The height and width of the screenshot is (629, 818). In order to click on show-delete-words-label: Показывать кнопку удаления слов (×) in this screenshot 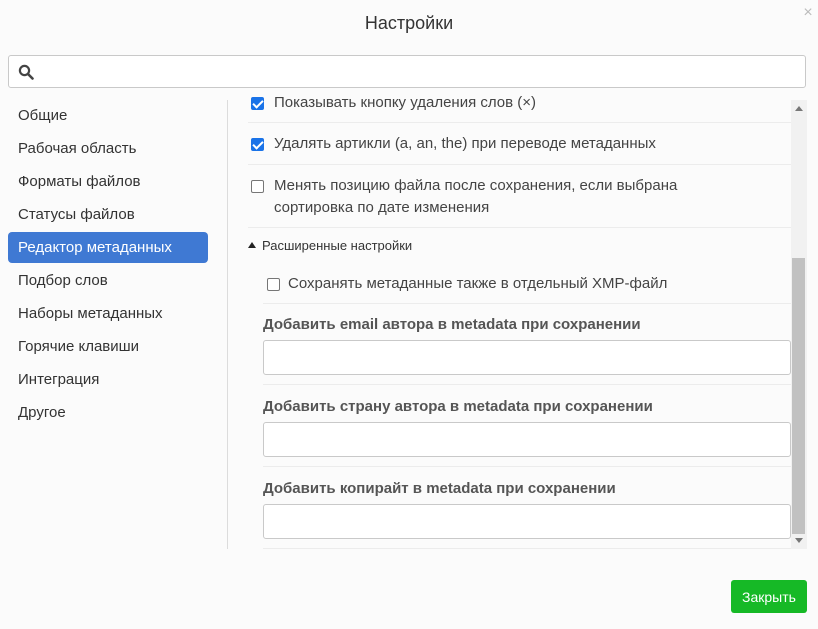, I will do `click(405, 103)`.